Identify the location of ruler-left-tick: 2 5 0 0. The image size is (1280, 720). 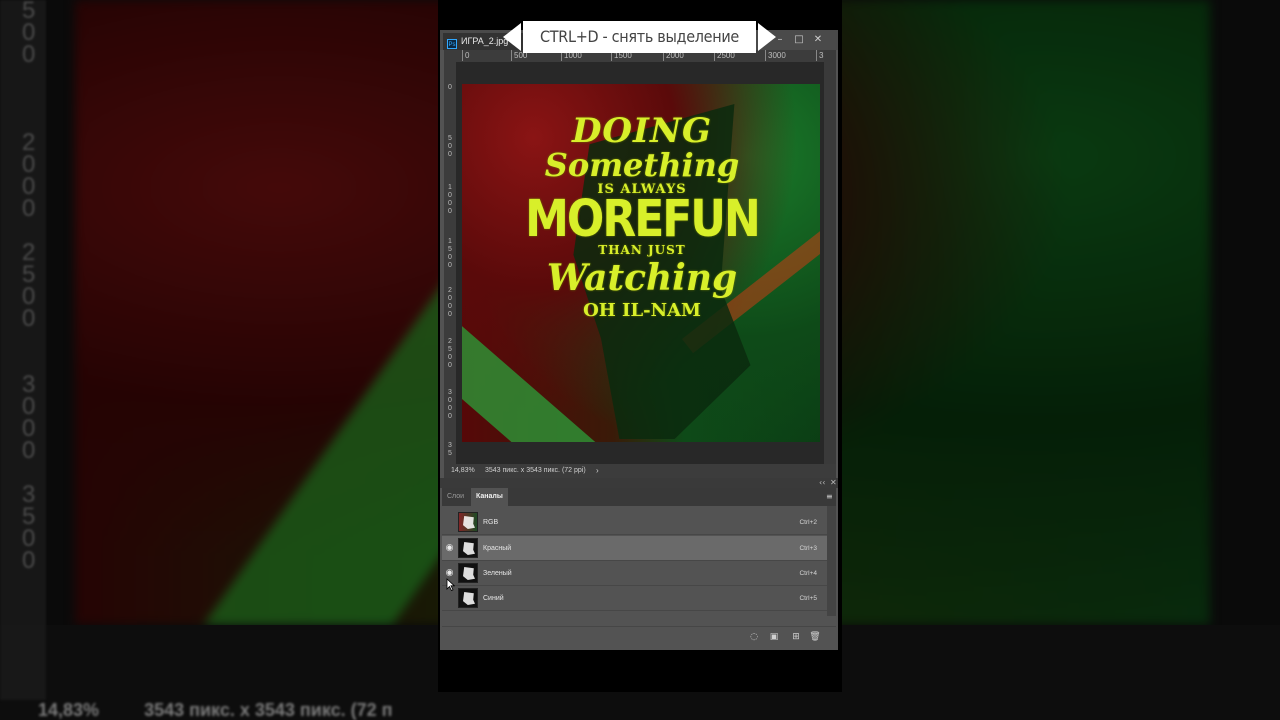
(450, 353).